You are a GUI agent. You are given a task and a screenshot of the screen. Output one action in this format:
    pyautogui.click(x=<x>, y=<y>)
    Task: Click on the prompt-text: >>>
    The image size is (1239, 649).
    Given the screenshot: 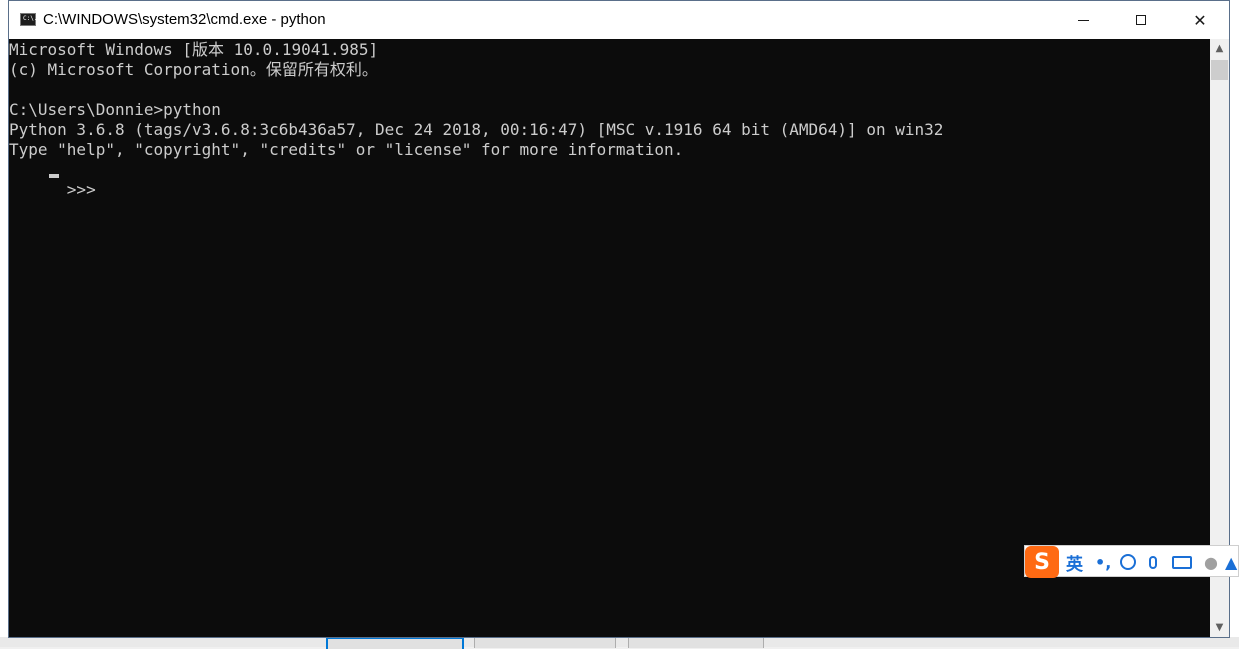 What is the action you would take?
    pyautogui.click(x=86, y=189)
    